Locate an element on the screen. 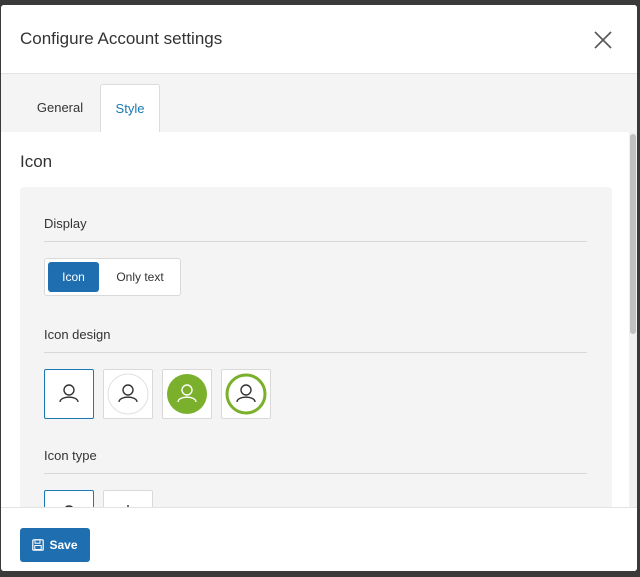  icon-design-label: Icon design is located at coordinates (77, 334).